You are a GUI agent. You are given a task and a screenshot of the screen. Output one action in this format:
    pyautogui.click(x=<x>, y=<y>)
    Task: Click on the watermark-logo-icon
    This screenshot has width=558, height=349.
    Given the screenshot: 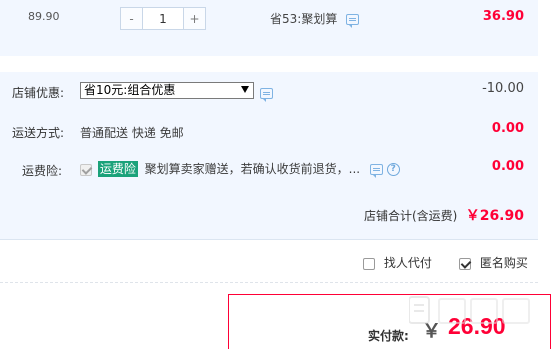 What is the action you would take?
    pyautogui.click(x=469, y=310)
    